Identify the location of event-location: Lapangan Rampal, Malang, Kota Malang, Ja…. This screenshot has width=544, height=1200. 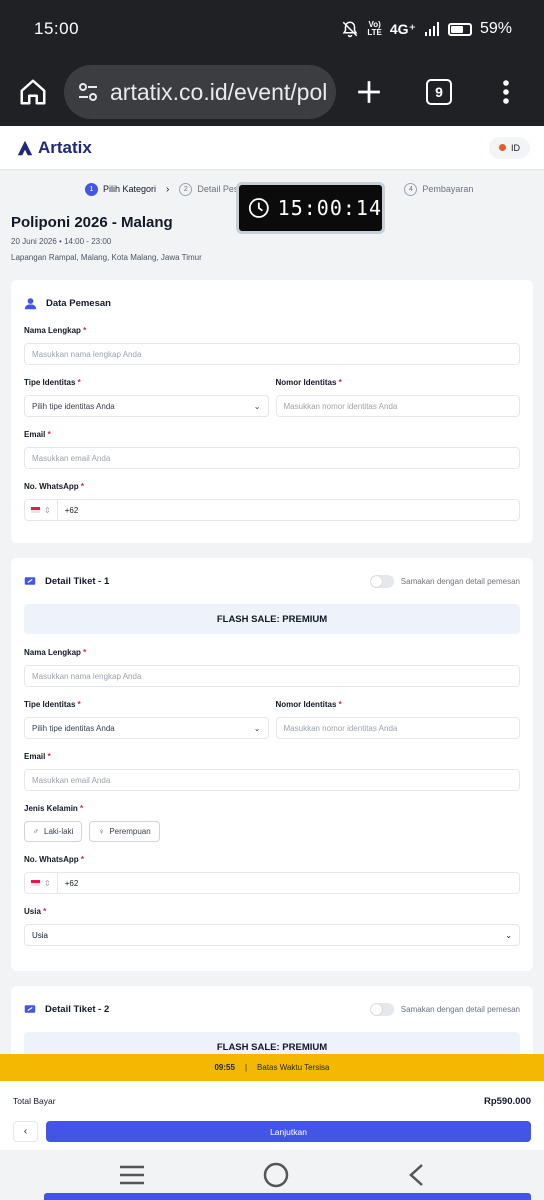
(106, 257).